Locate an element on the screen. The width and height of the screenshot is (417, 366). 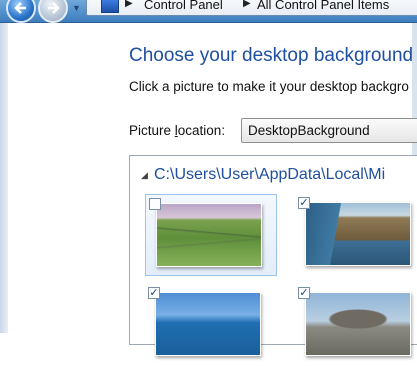
forward-button is located at coordinates (53, 11).